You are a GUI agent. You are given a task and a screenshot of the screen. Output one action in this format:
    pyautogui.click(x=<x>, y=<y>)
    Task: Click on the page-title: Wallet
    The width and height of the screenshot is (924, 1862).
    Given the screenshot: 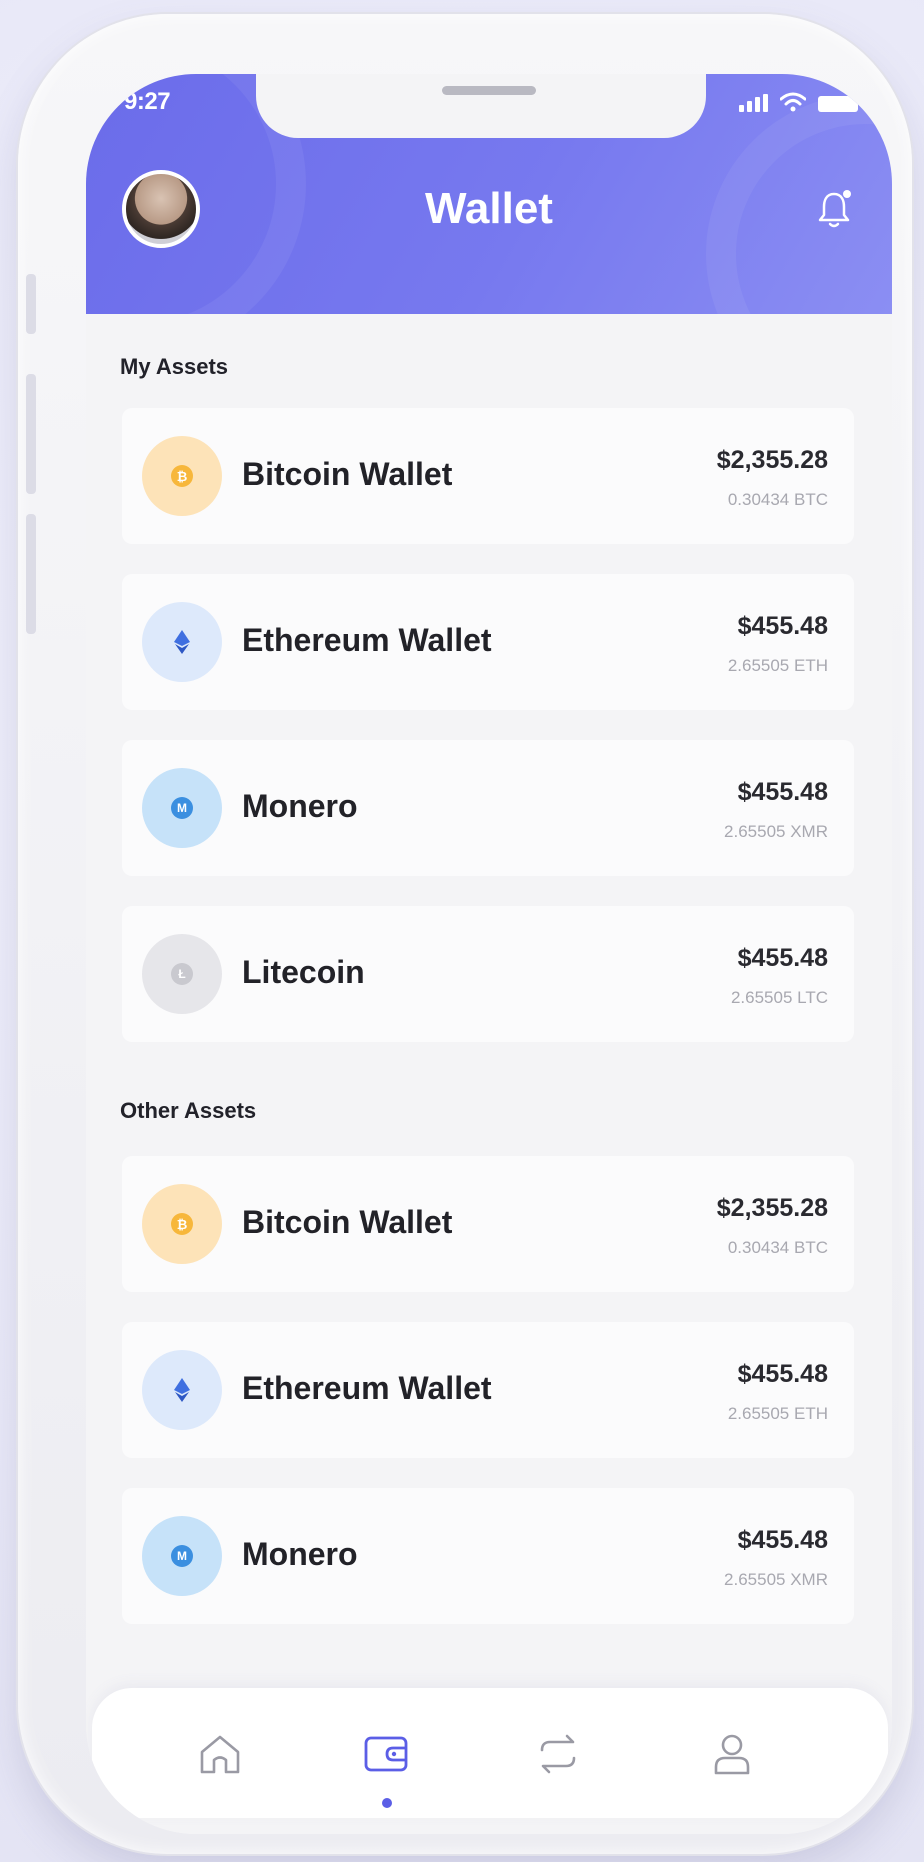 What is the action you would take?
    pyautogui.click(x=489, y=208)
    